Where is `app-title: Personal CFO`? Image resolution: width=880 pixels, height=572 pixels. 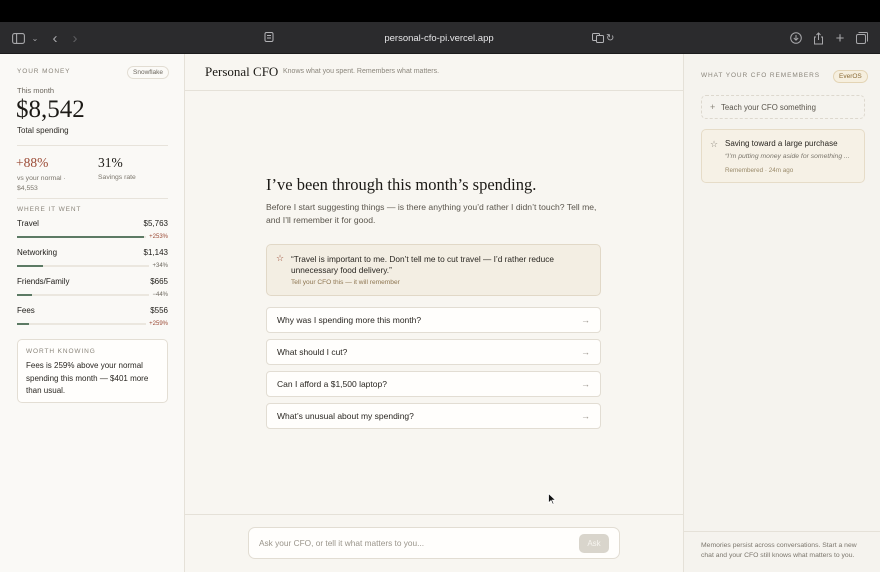
app-title: Personal CFO is located at coordinates (242, 71).